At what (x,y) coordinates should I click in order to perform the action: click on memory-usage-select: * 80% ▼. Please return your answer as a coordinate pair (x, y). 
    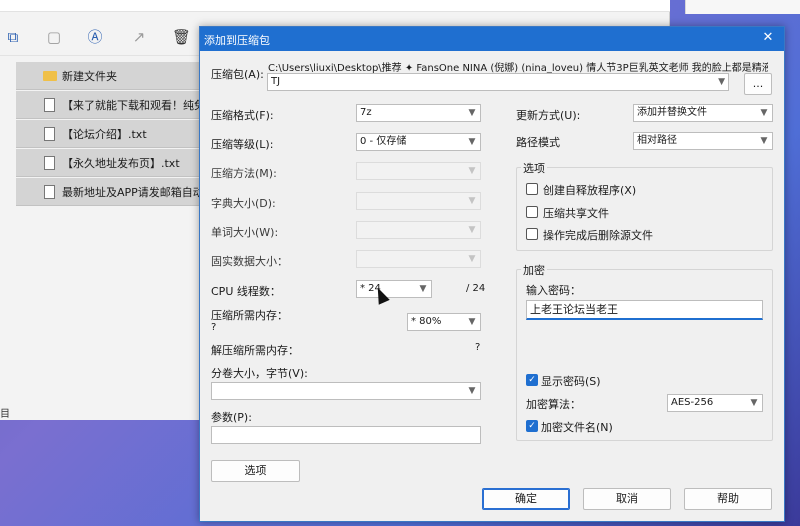
    Looking at the image, I should click on (444, 322).